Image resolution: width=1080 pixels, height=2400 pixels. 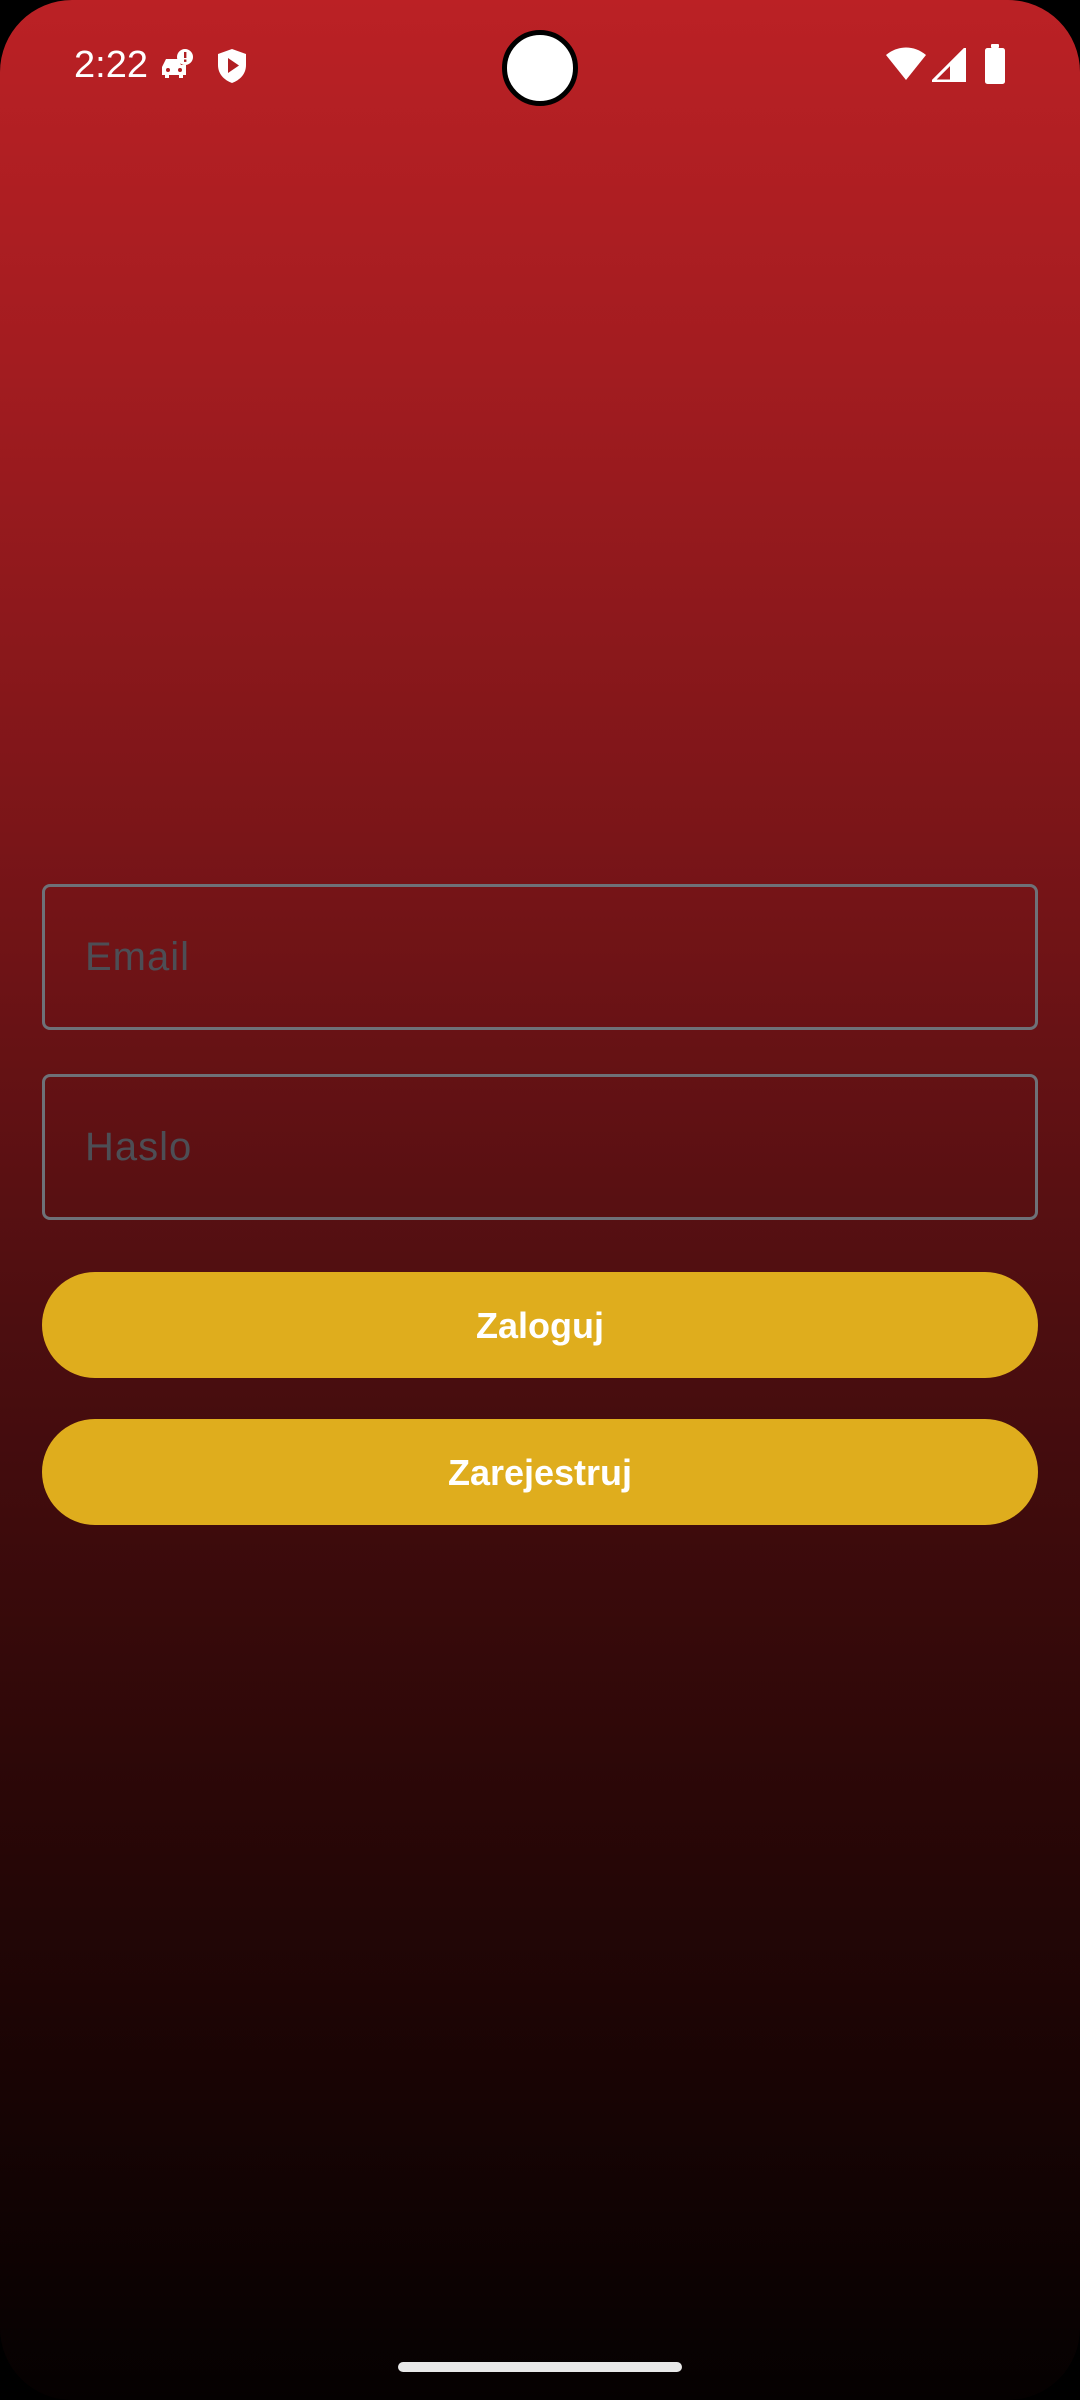 I want to click on car-alert-icon, so click(x=177, y=63).